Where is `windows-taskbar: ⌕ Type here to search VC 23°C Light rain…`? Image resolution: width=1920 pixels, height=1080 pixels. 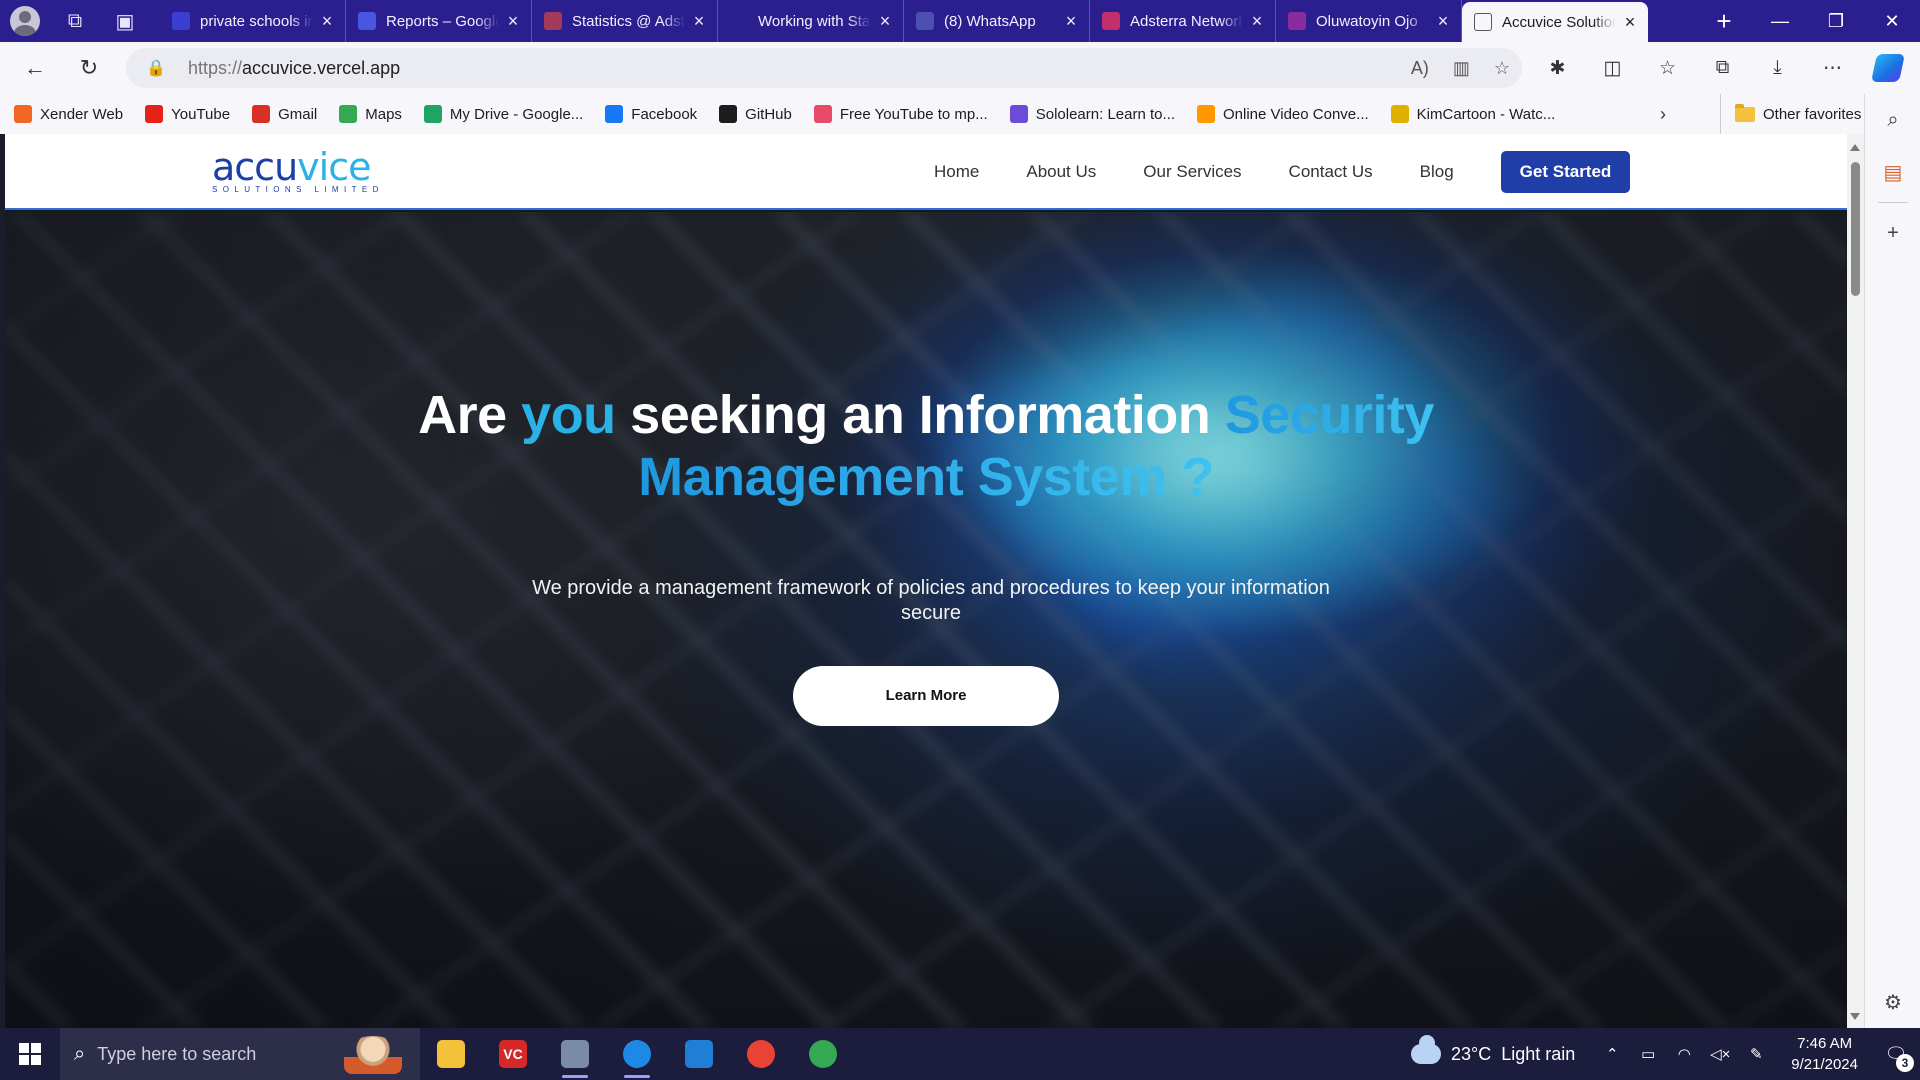
windows-taskbar: ⌕ Type here to search VC 23°C Light rain… is located at coordinates (960, 1054).